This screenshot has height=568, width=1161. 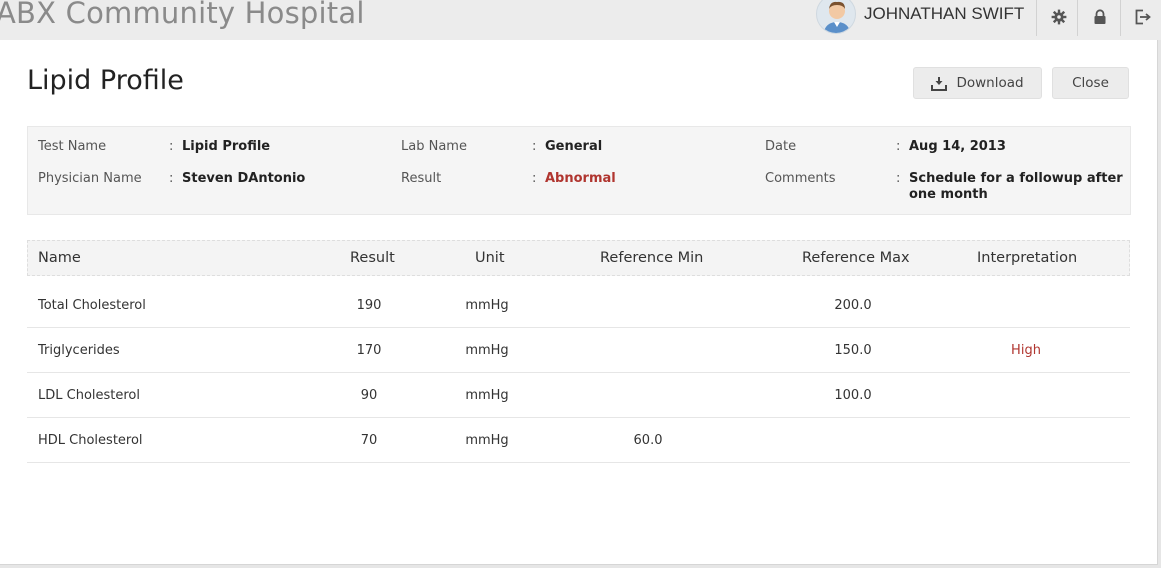 What do you see at coordinates (90, 178) in the screenshot?
I see `physician-label: Physician Name` at bounding box center [90, 178].